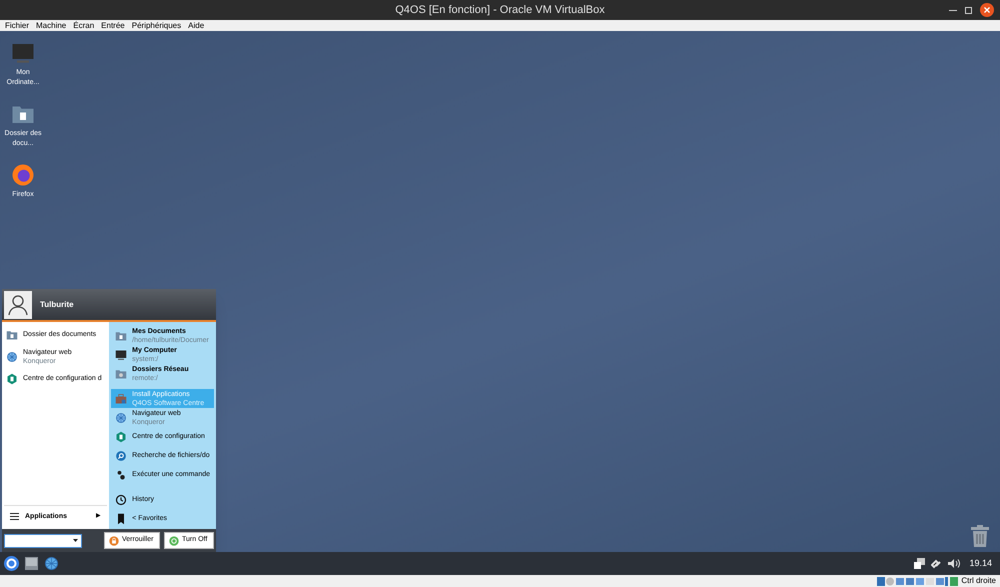  Describe the element at coordinates (981, 563) in the screenshot. I see `clock: 19.14` at that location.